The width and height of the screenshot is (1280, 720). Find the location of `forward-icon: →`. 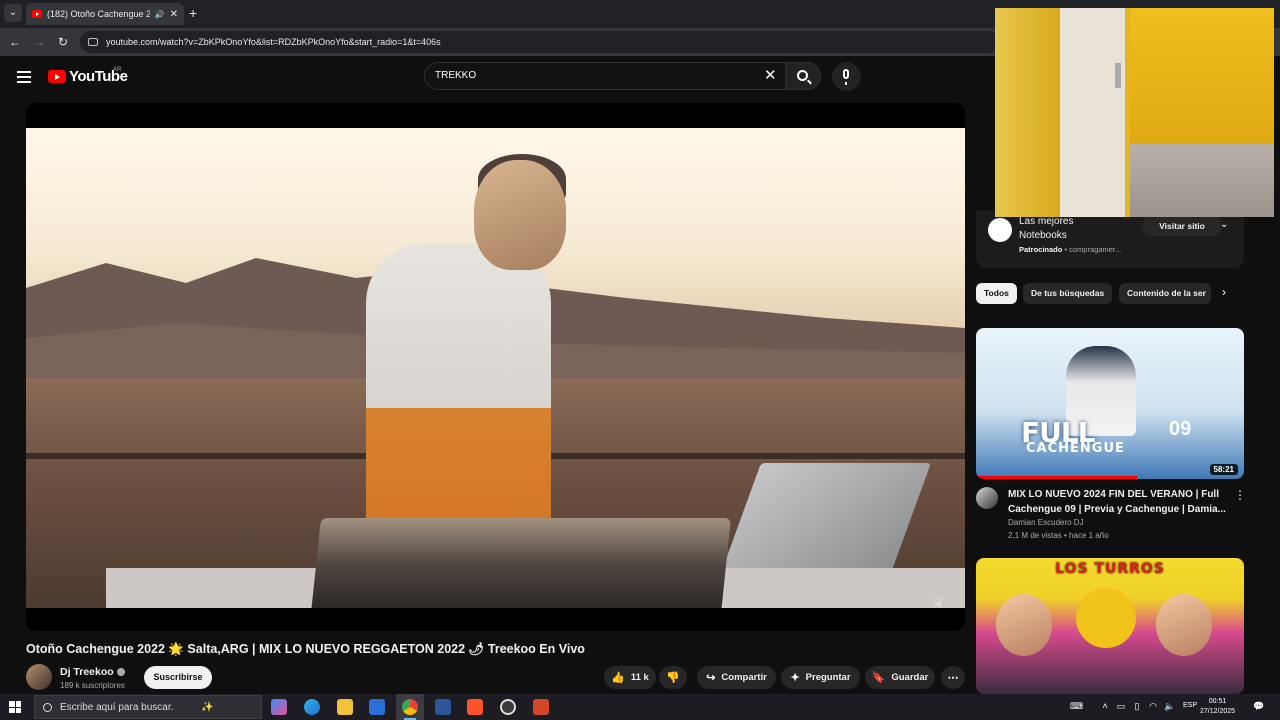

forward-icon: → is located at coordinates (39, 42).